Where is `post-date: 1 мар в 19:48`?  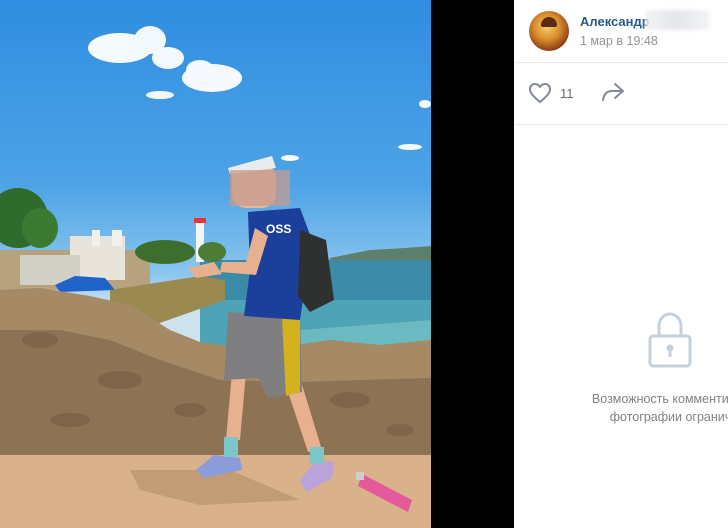
post-date: 1 мар в 19:48 is located at coordinates (619, 41).